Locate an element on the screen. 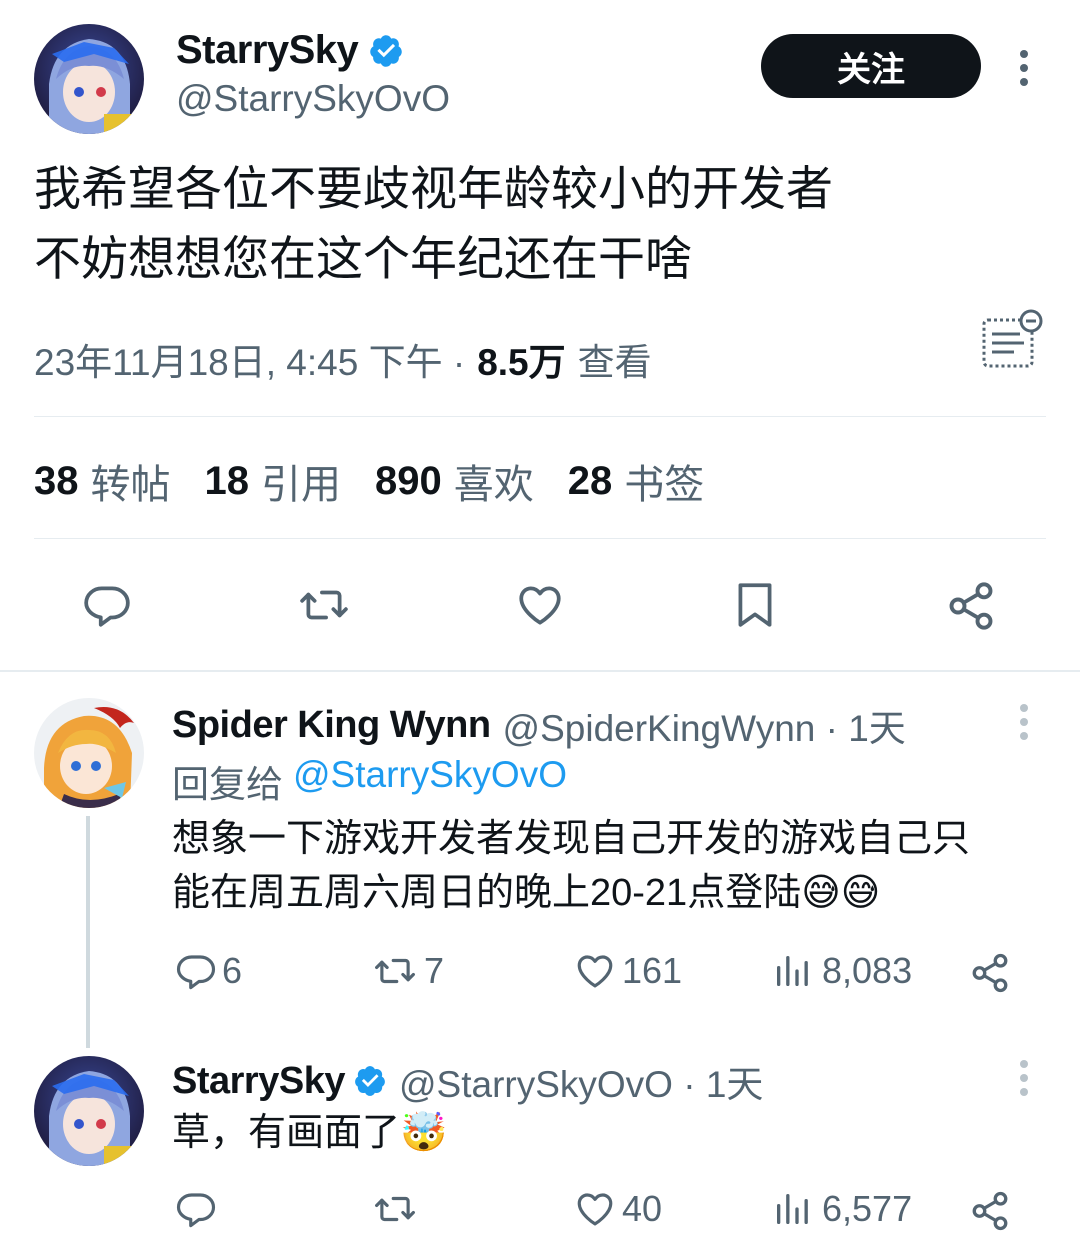 The image size is (1080, 1260). retweet-action is located at coordinates (395, 1209).